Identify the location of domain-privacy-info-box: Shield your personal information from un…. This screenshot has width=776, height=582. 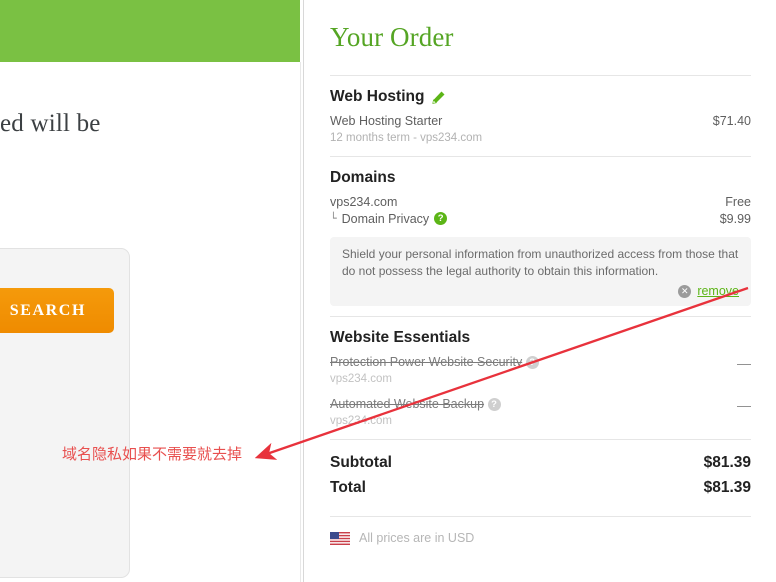
(540, 271).